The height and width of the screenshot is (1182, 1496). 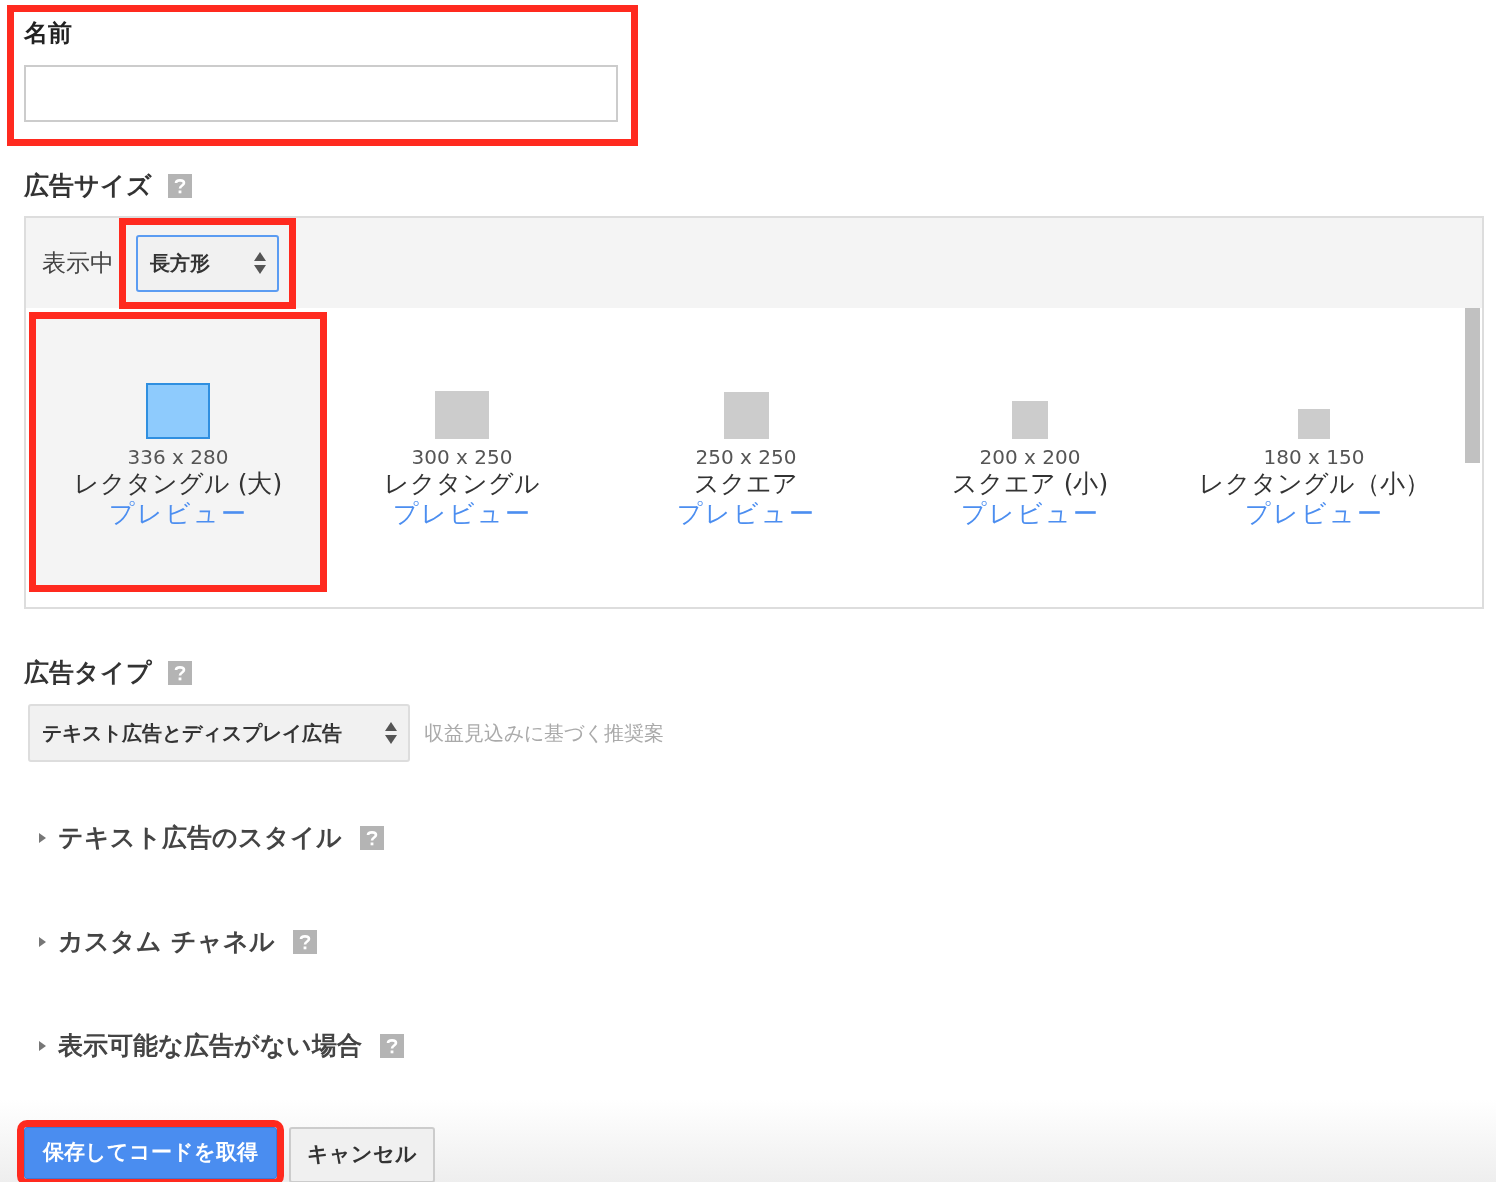 What do you see at coordinates (1314, 484) in the screenshot?
I see `size-name: レクタングル（小）` at bounding box center [1314, 484].